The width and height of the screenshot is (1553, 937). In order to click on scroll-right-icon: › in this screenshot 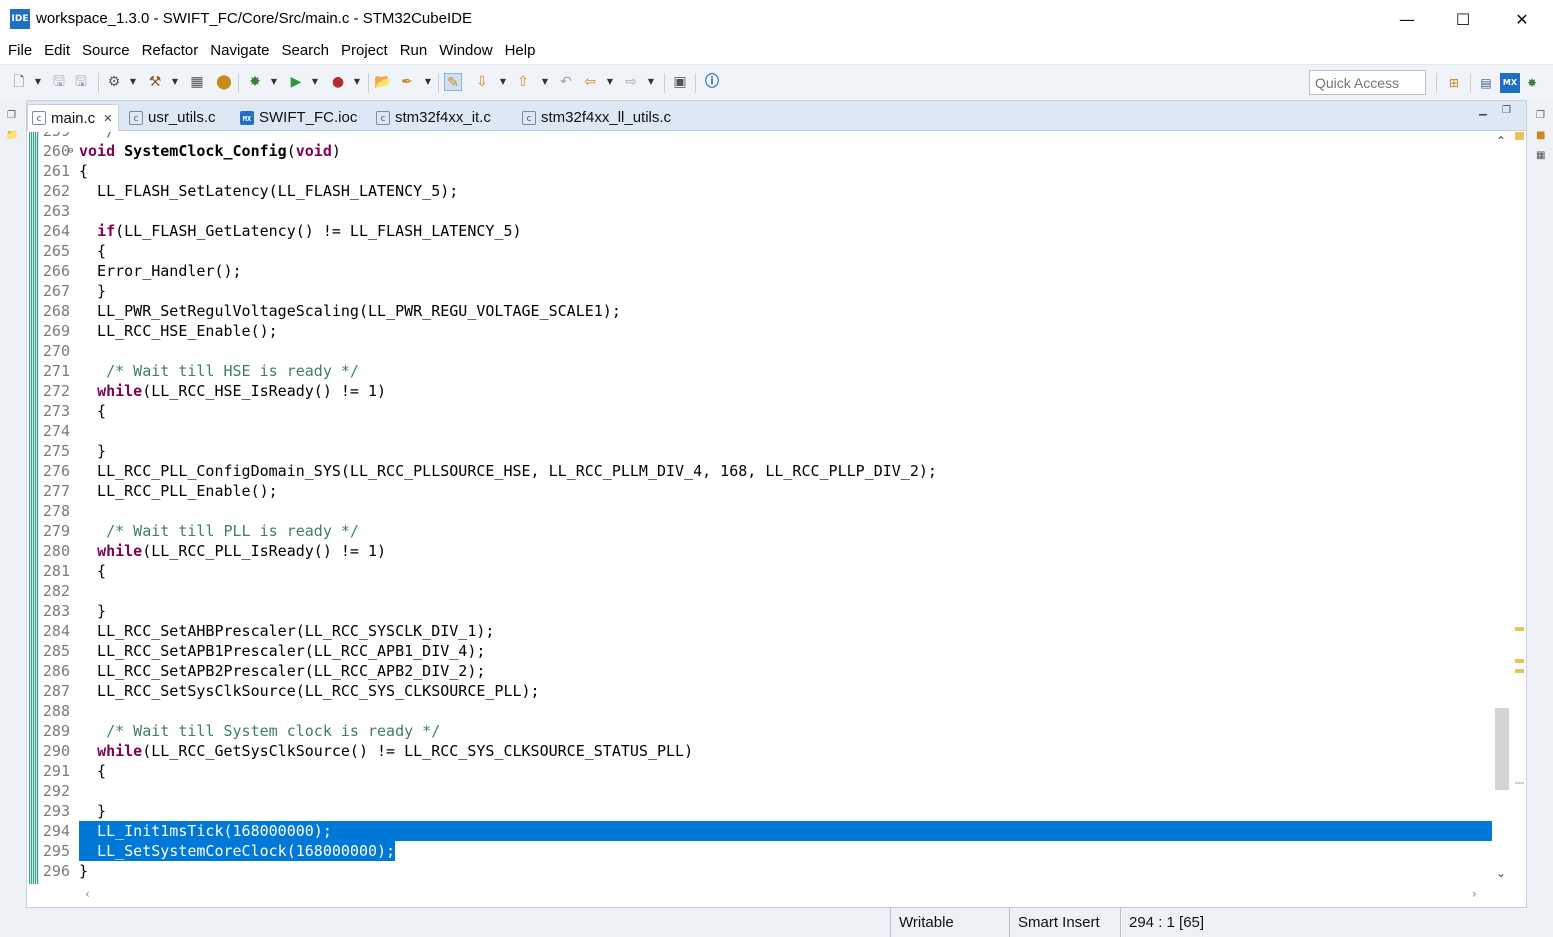, I will do `click(1474, 894)`.